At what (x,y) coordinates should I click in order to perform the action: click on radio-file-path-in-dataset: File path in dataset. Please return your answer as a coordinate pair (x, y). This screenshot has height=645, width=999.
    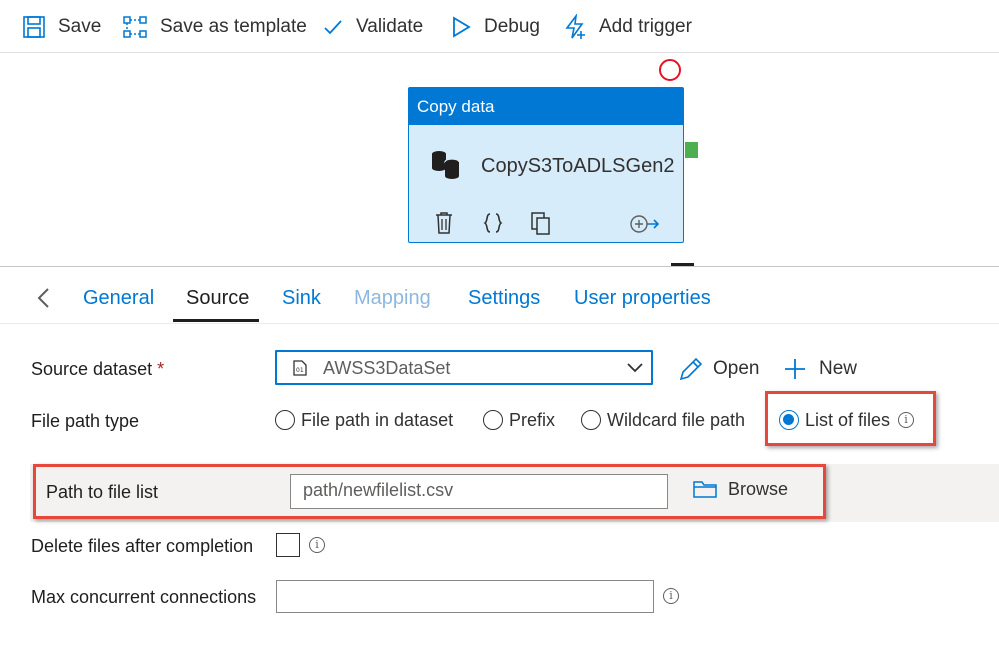
    Looking at the image, I should click on (364, 420).